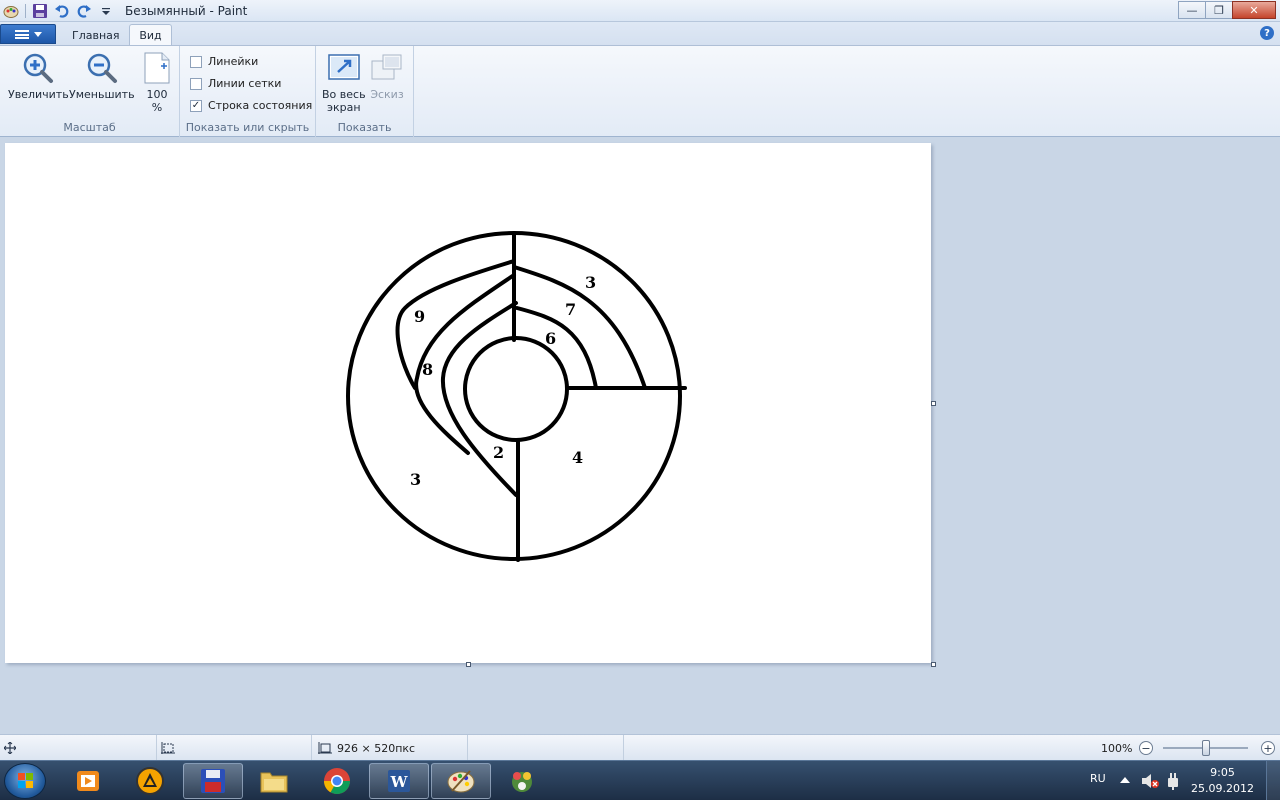 The width and height of the screenshot is (1280, 800). Describe the element at coordinates (1222, 781) in the screenshot. I see `clock: 9:05 25.09.2012` at that location.